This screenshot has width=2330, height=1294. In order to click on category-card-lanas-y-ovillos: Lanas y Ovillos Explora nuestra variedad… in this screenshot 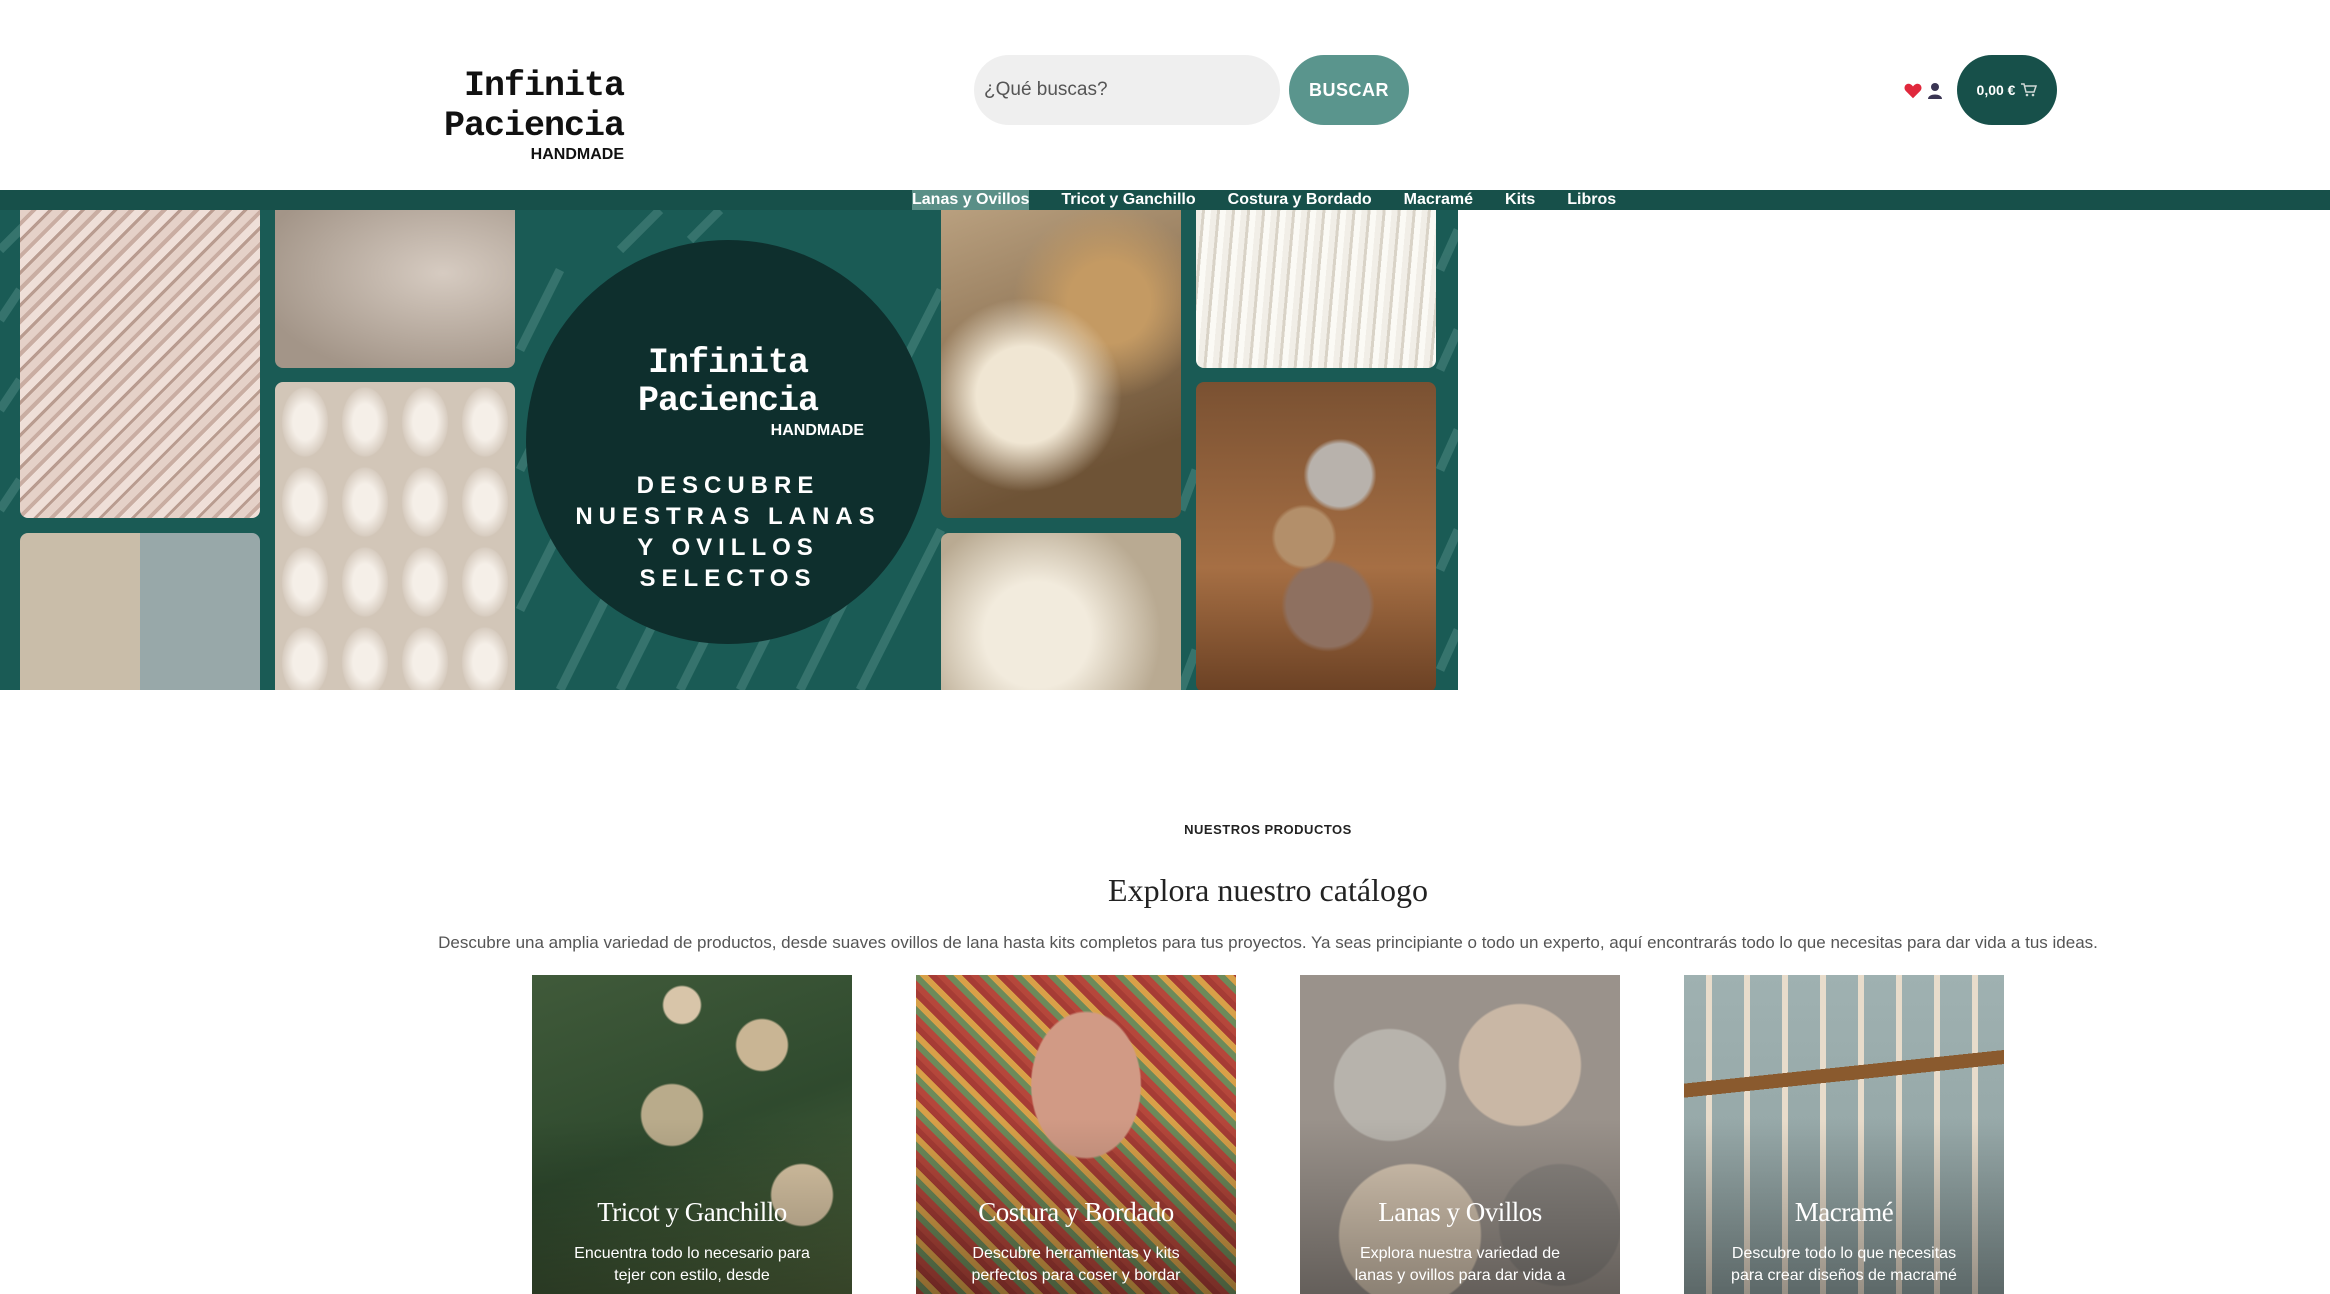, I will do `click(1460, 1134)`.